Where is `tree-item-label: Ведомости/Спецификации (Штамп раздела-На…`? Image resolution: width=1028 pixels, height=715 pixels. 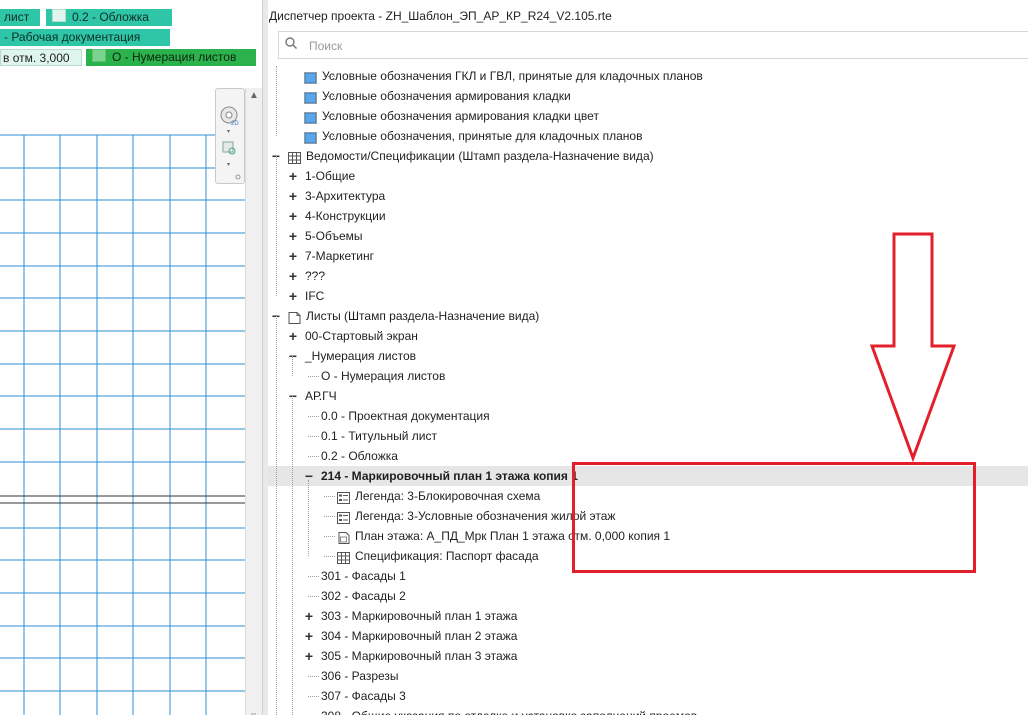 tree-item-label: Ведомости/Спецификации (Штамп раздела-На… is located at coordinates (480, 156).